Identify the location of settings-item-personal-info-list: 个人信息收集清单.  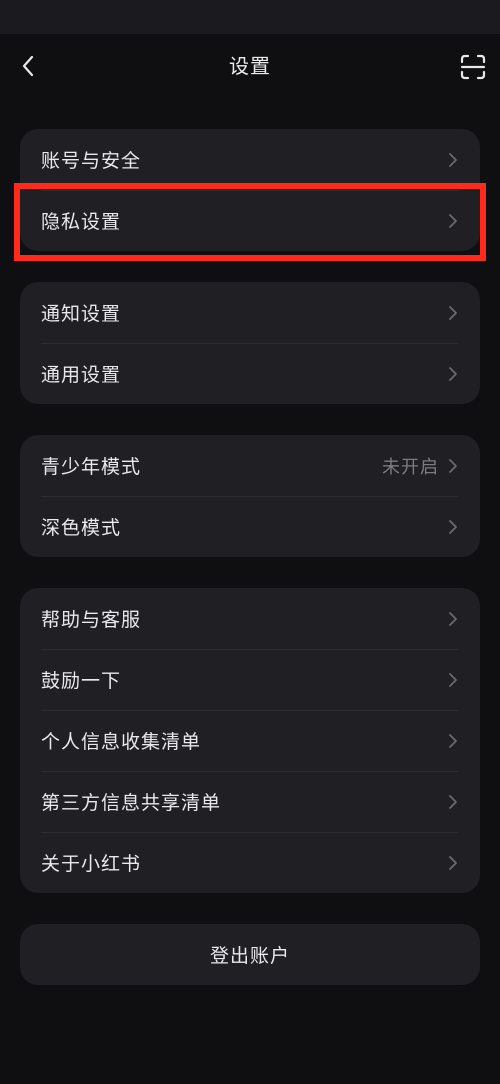
(250, 740).